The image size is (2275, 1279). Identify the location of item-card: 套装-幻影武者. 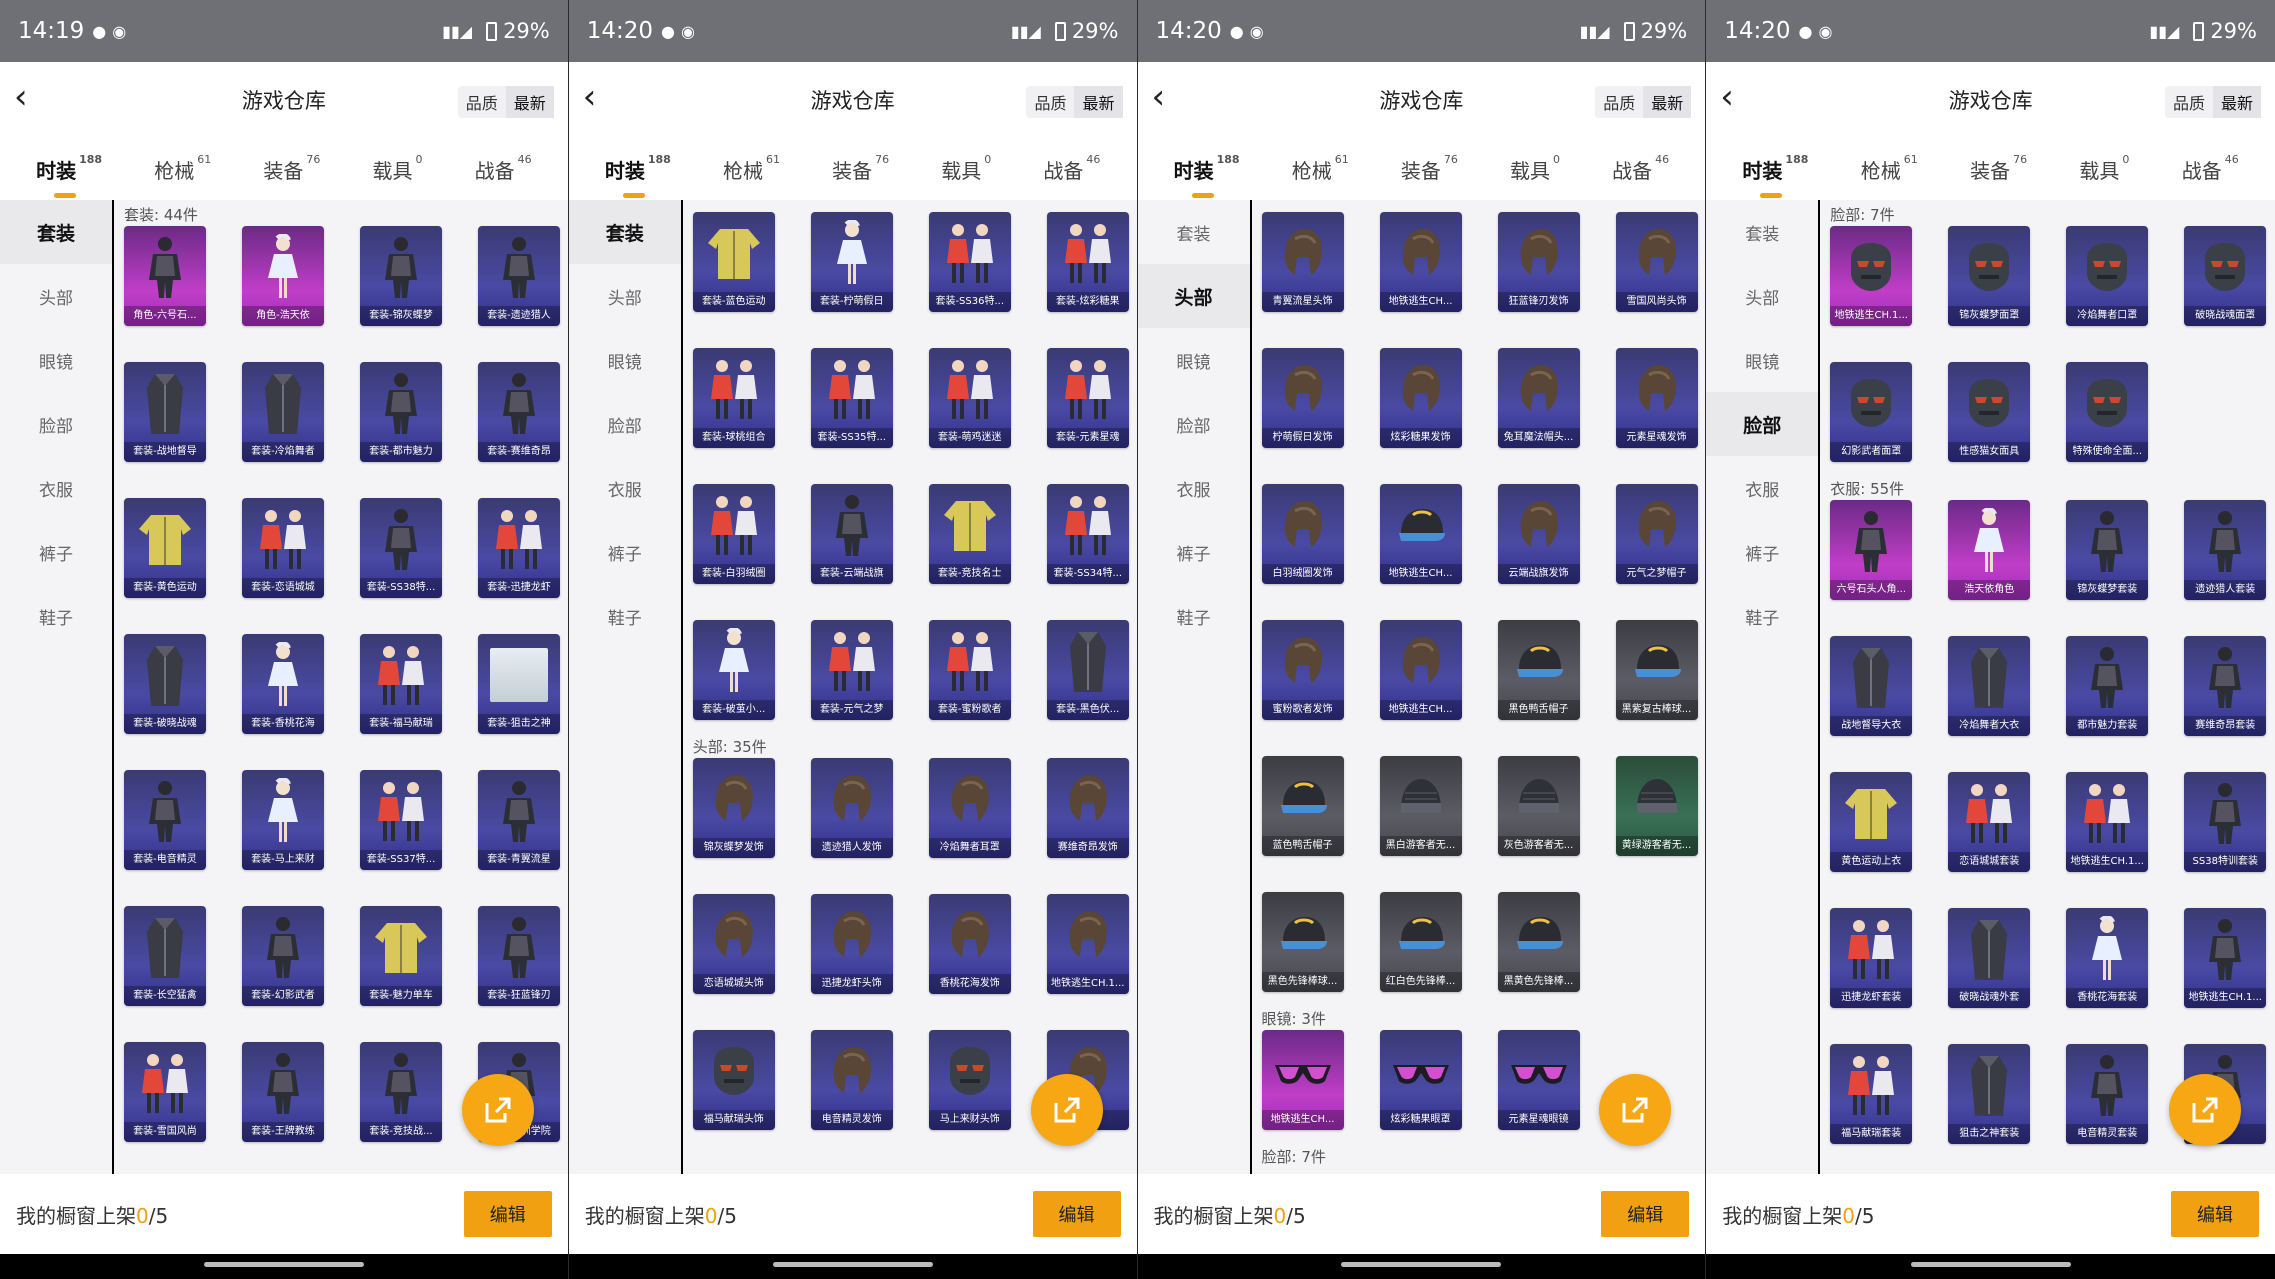
(283, 956).